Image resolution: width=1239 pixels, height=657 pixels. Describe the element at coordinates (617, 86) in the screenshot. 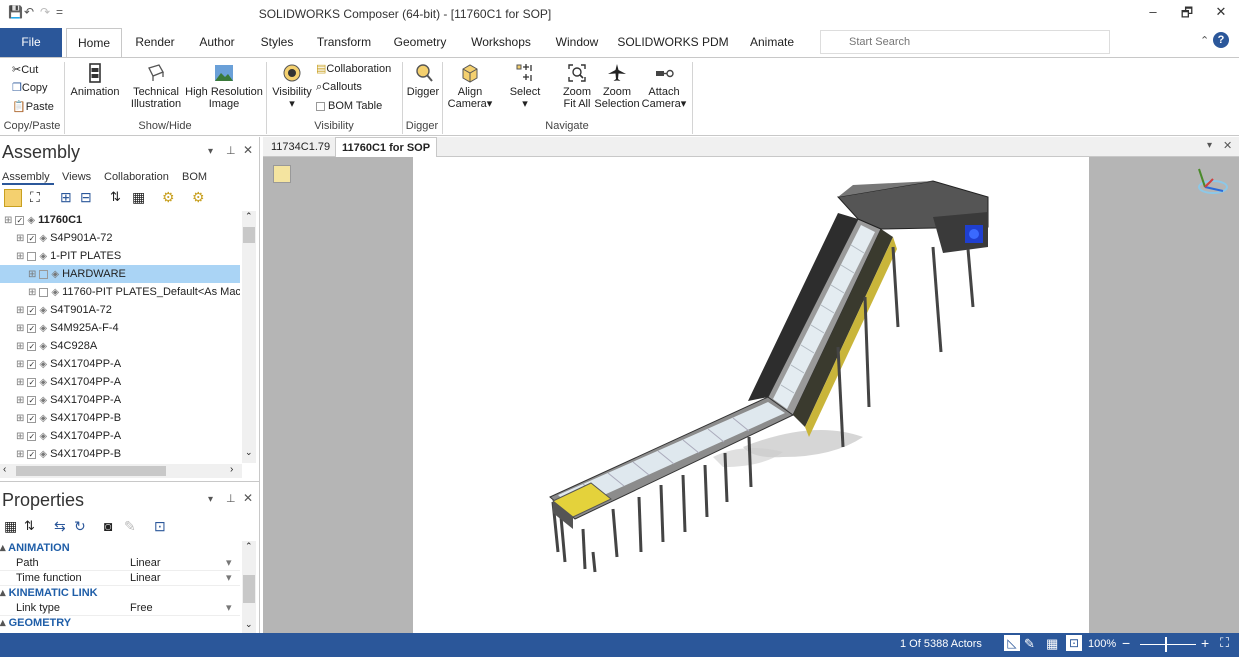

I see `zoom-selection-button: Zoom Selection` at that location.